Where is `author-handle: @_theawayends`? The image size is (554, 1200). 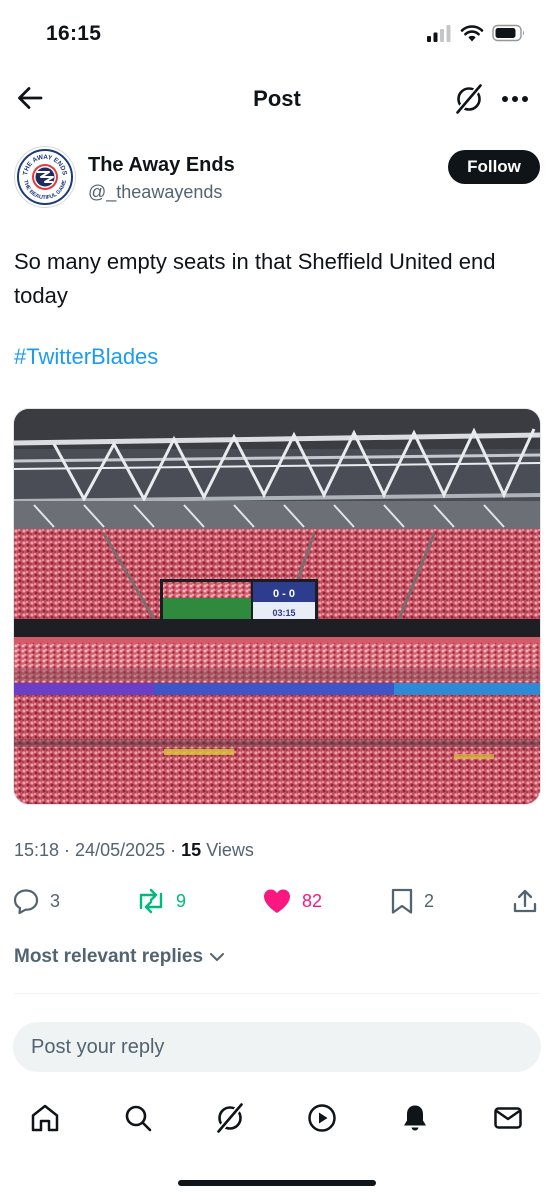
author-handle: @_theawayends is located at coordinates (155, 192).